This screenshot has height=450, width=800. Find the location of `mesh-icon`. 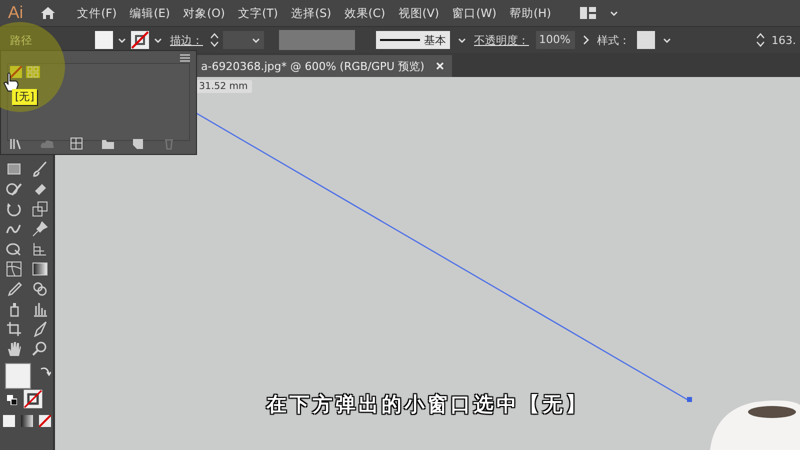

mesh-icon is located at coordinates (14, 269).